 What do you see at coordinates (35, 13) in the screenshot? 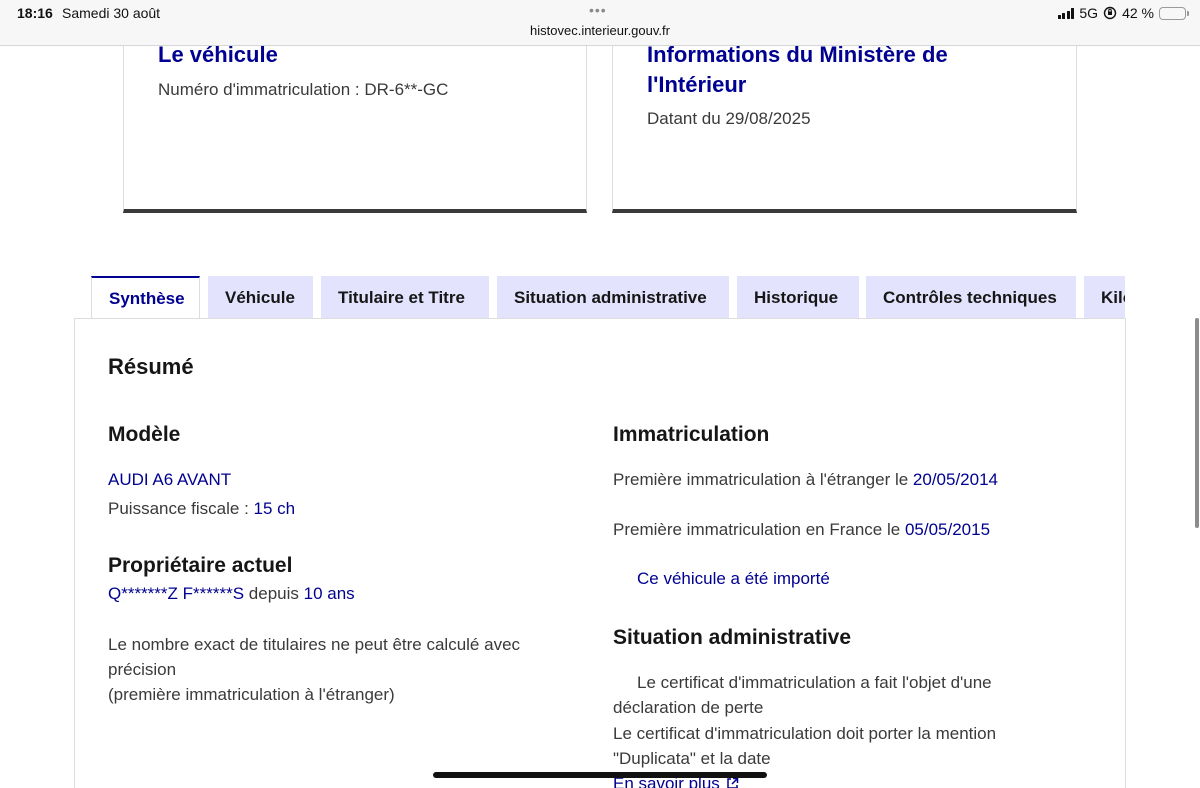
I see `status-time: 18:16` at bounding box center [35, 13].